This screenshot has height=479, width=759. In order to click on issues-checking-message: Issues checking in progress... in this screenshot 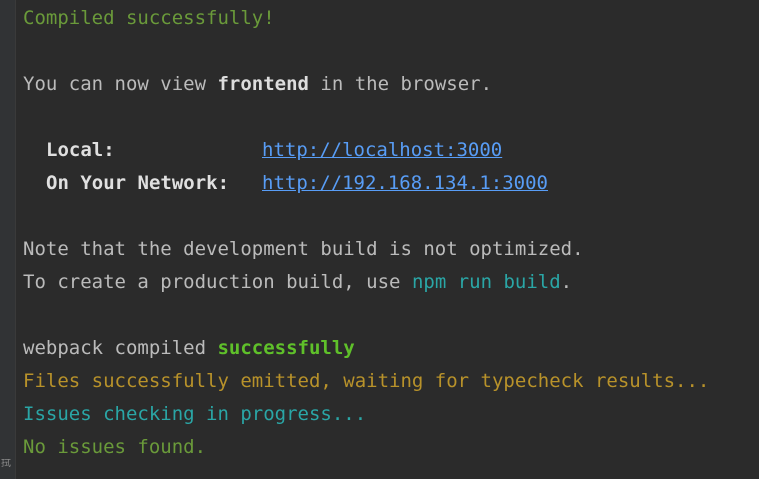, I will do `click(195, 414)`.